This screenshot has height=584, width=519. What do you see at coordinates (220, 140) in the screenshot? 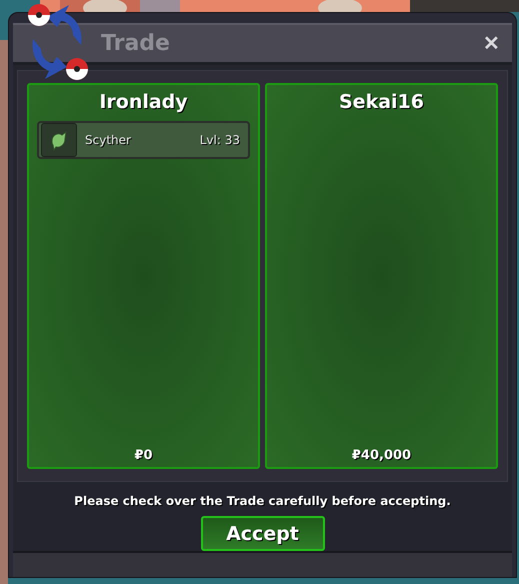
I see `item-level: Lvl: 33` at bounding box center [220, 140].